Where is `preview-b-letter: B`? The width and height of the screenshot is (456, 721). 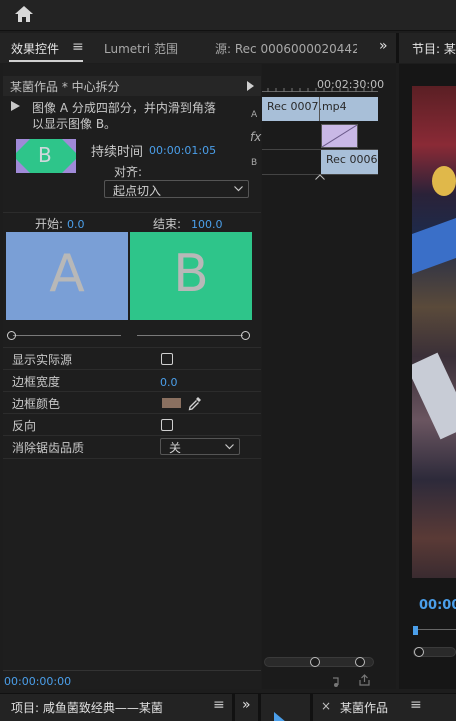
preview-b-letter: B is located at coordinates (191, 274).